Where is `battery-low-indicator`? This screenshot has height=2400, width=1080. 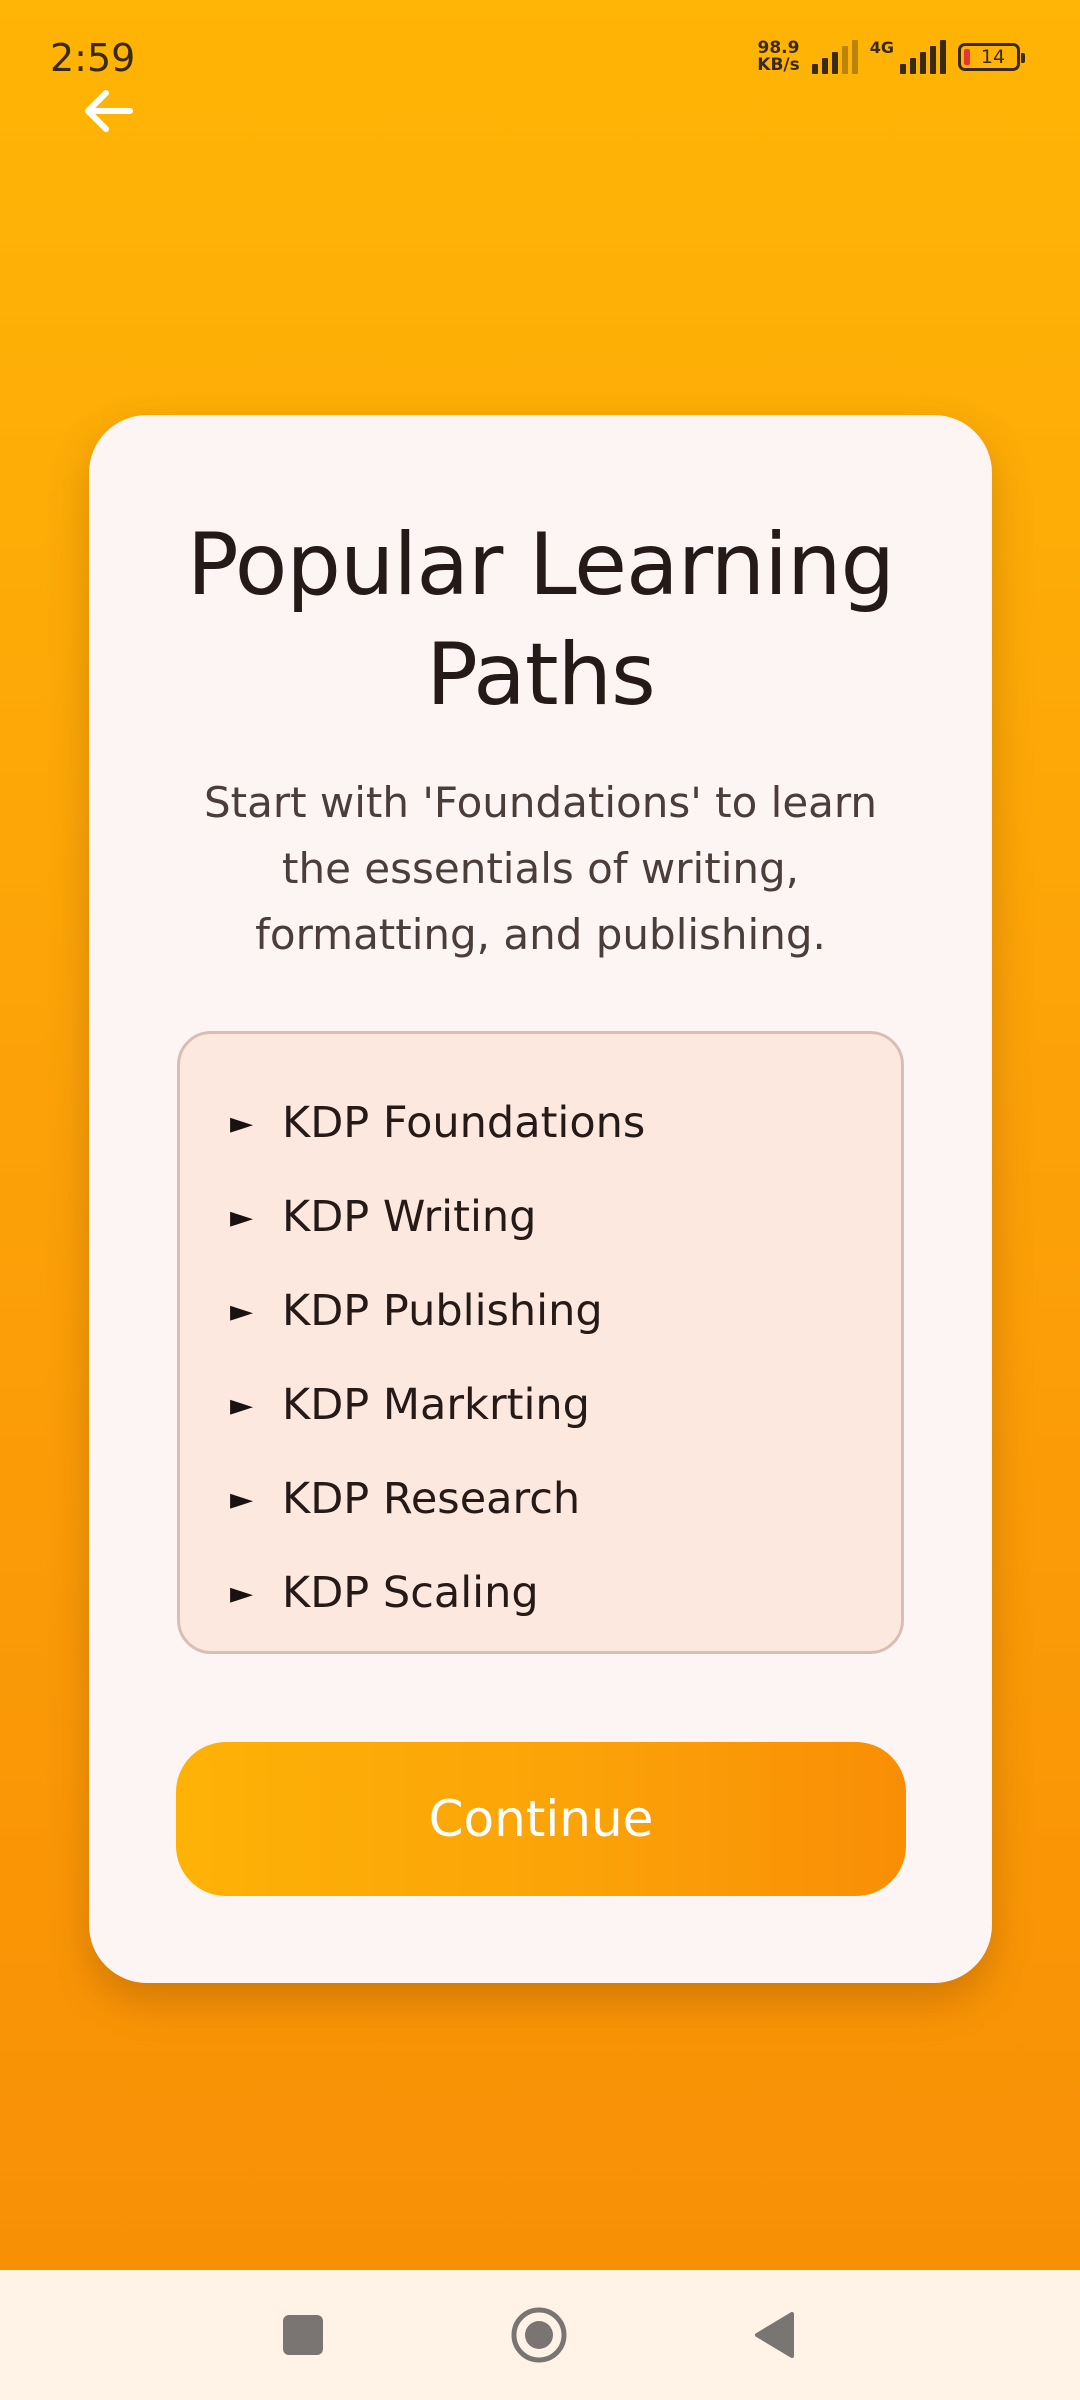
battery-low-indicator is located at coordinates (967, 57).